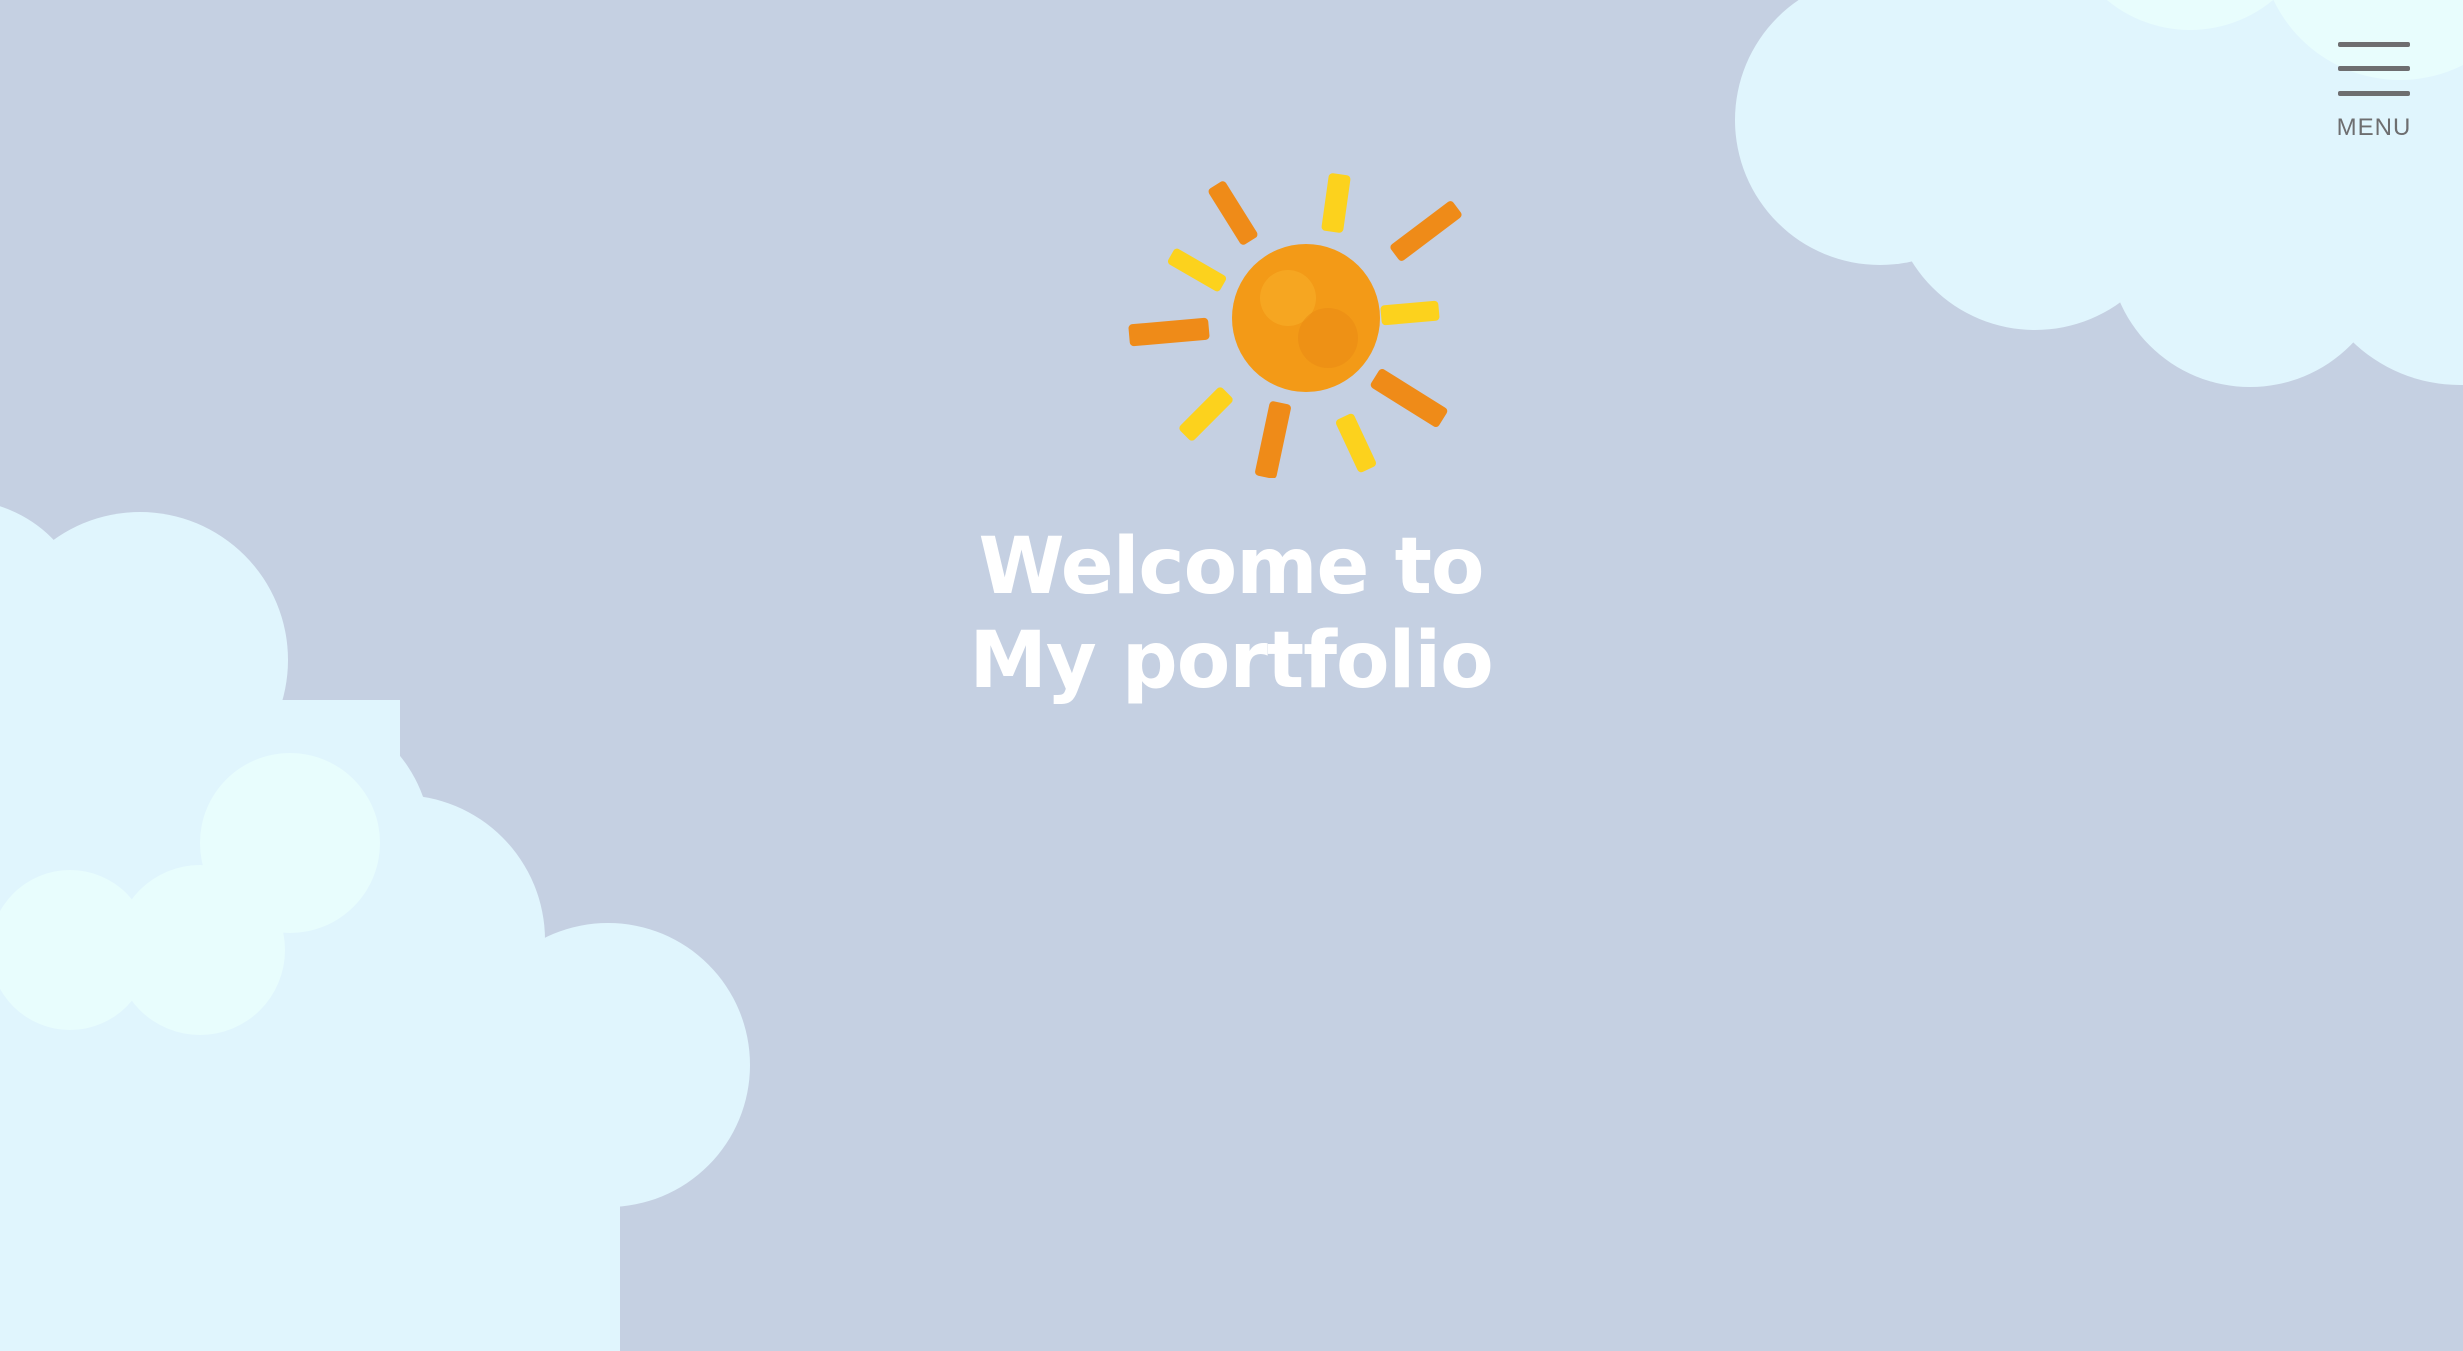 The width and height of the screenshot is (2463, 1351). Describe the element at coordinates (1295, 325) in the screenshot. I see `sun-icon` at that location.